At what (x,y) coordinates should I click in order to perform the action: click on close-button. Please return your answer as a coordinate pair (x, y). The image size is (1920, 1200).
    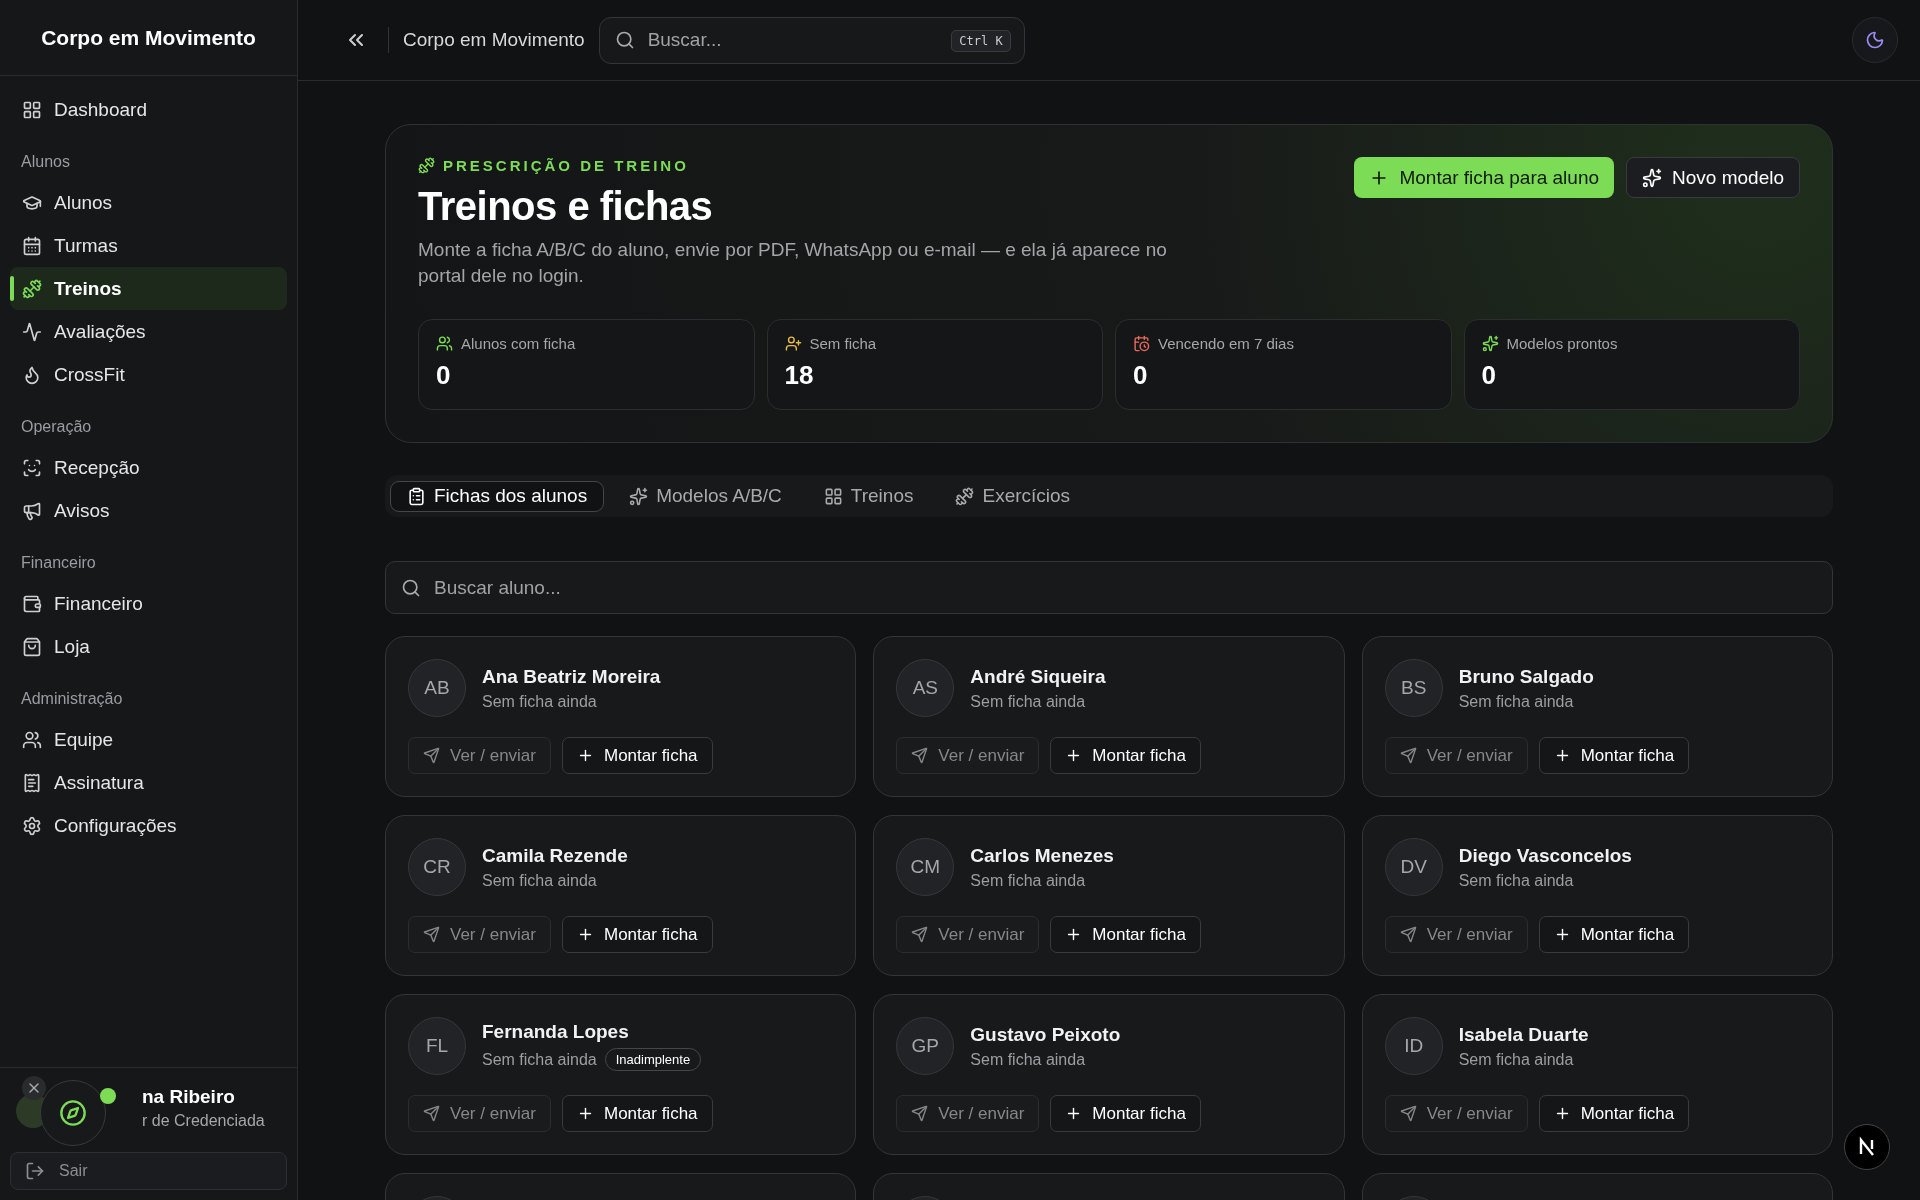
    Looking at the image, I should click on (34, 1088).